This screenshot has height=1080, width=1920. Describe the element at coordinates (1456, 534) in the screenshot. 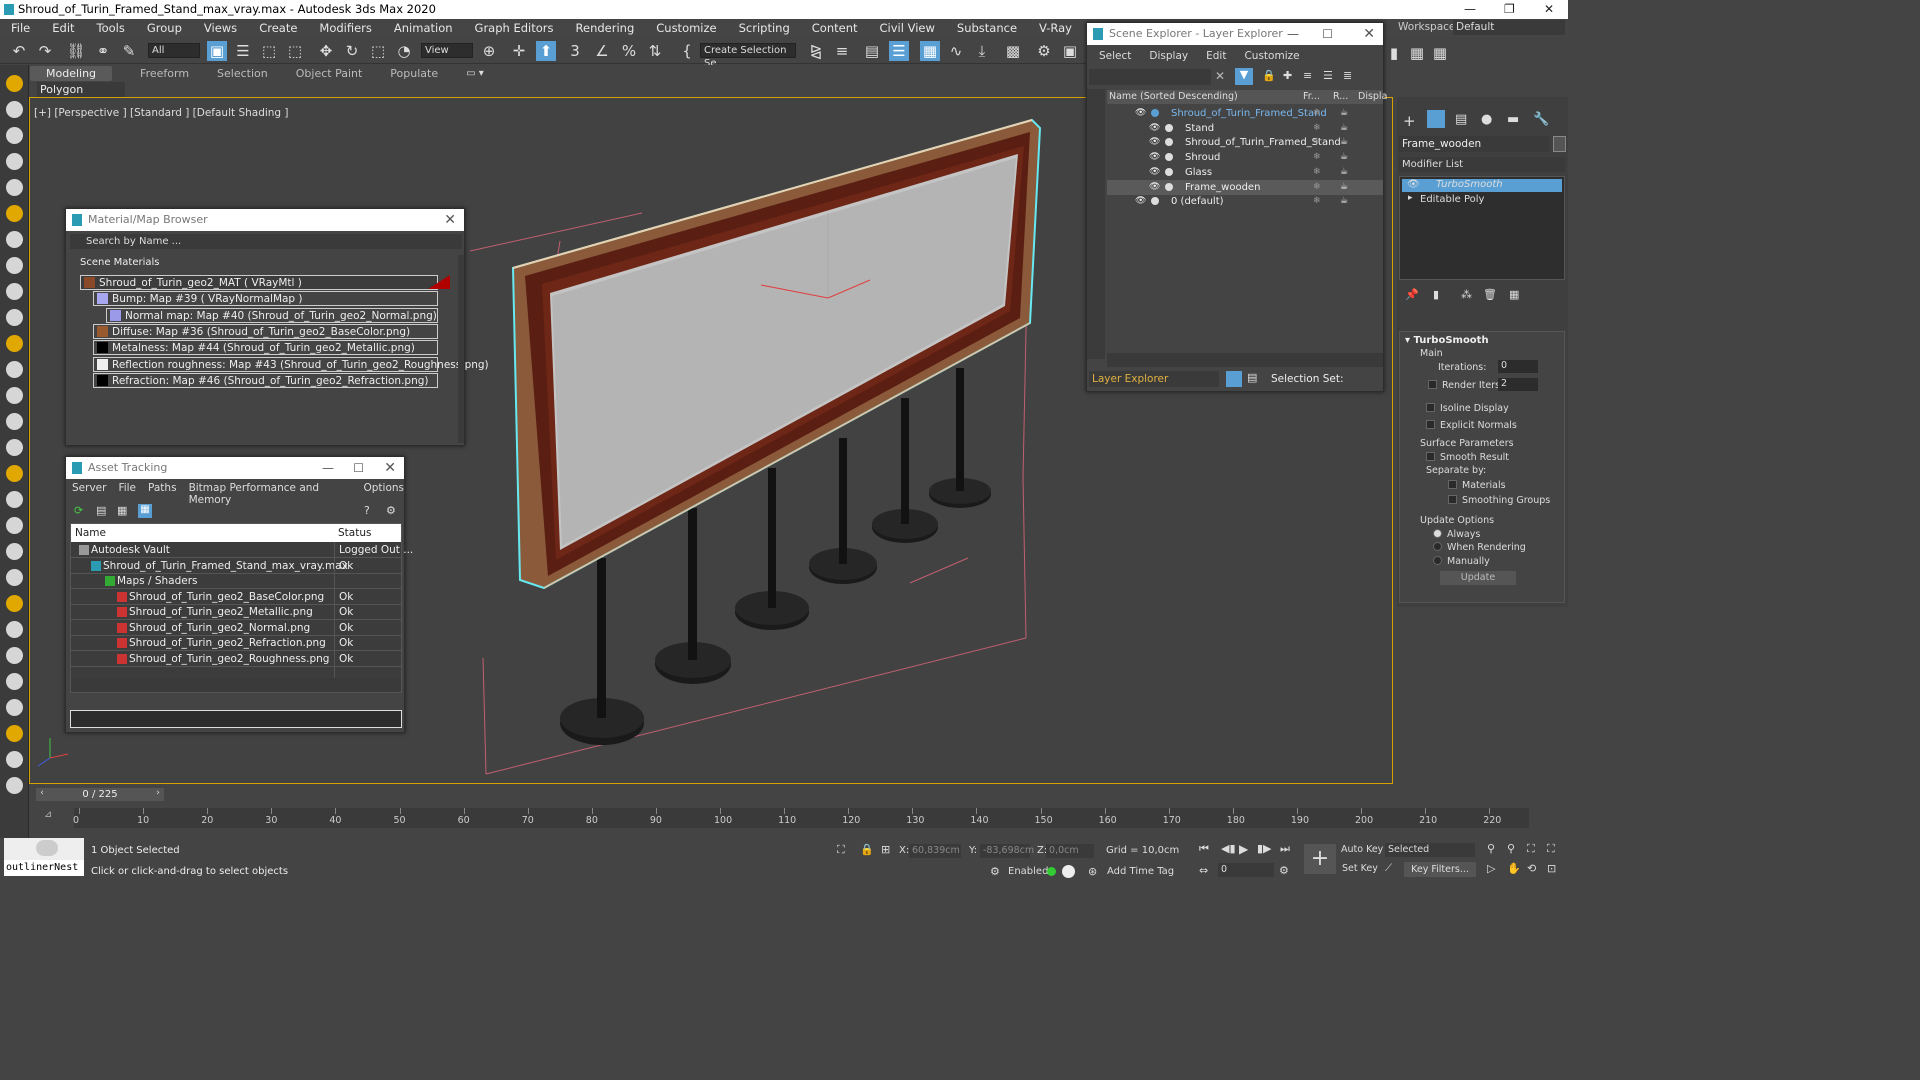

I see `always-radio: Always` at that location.